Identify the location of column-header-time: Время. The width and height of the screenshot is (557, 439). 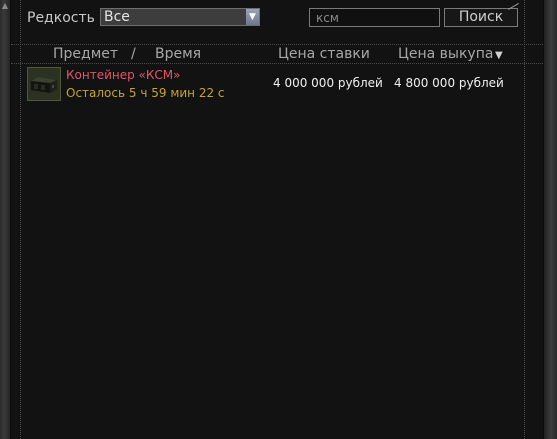
(178, 54).